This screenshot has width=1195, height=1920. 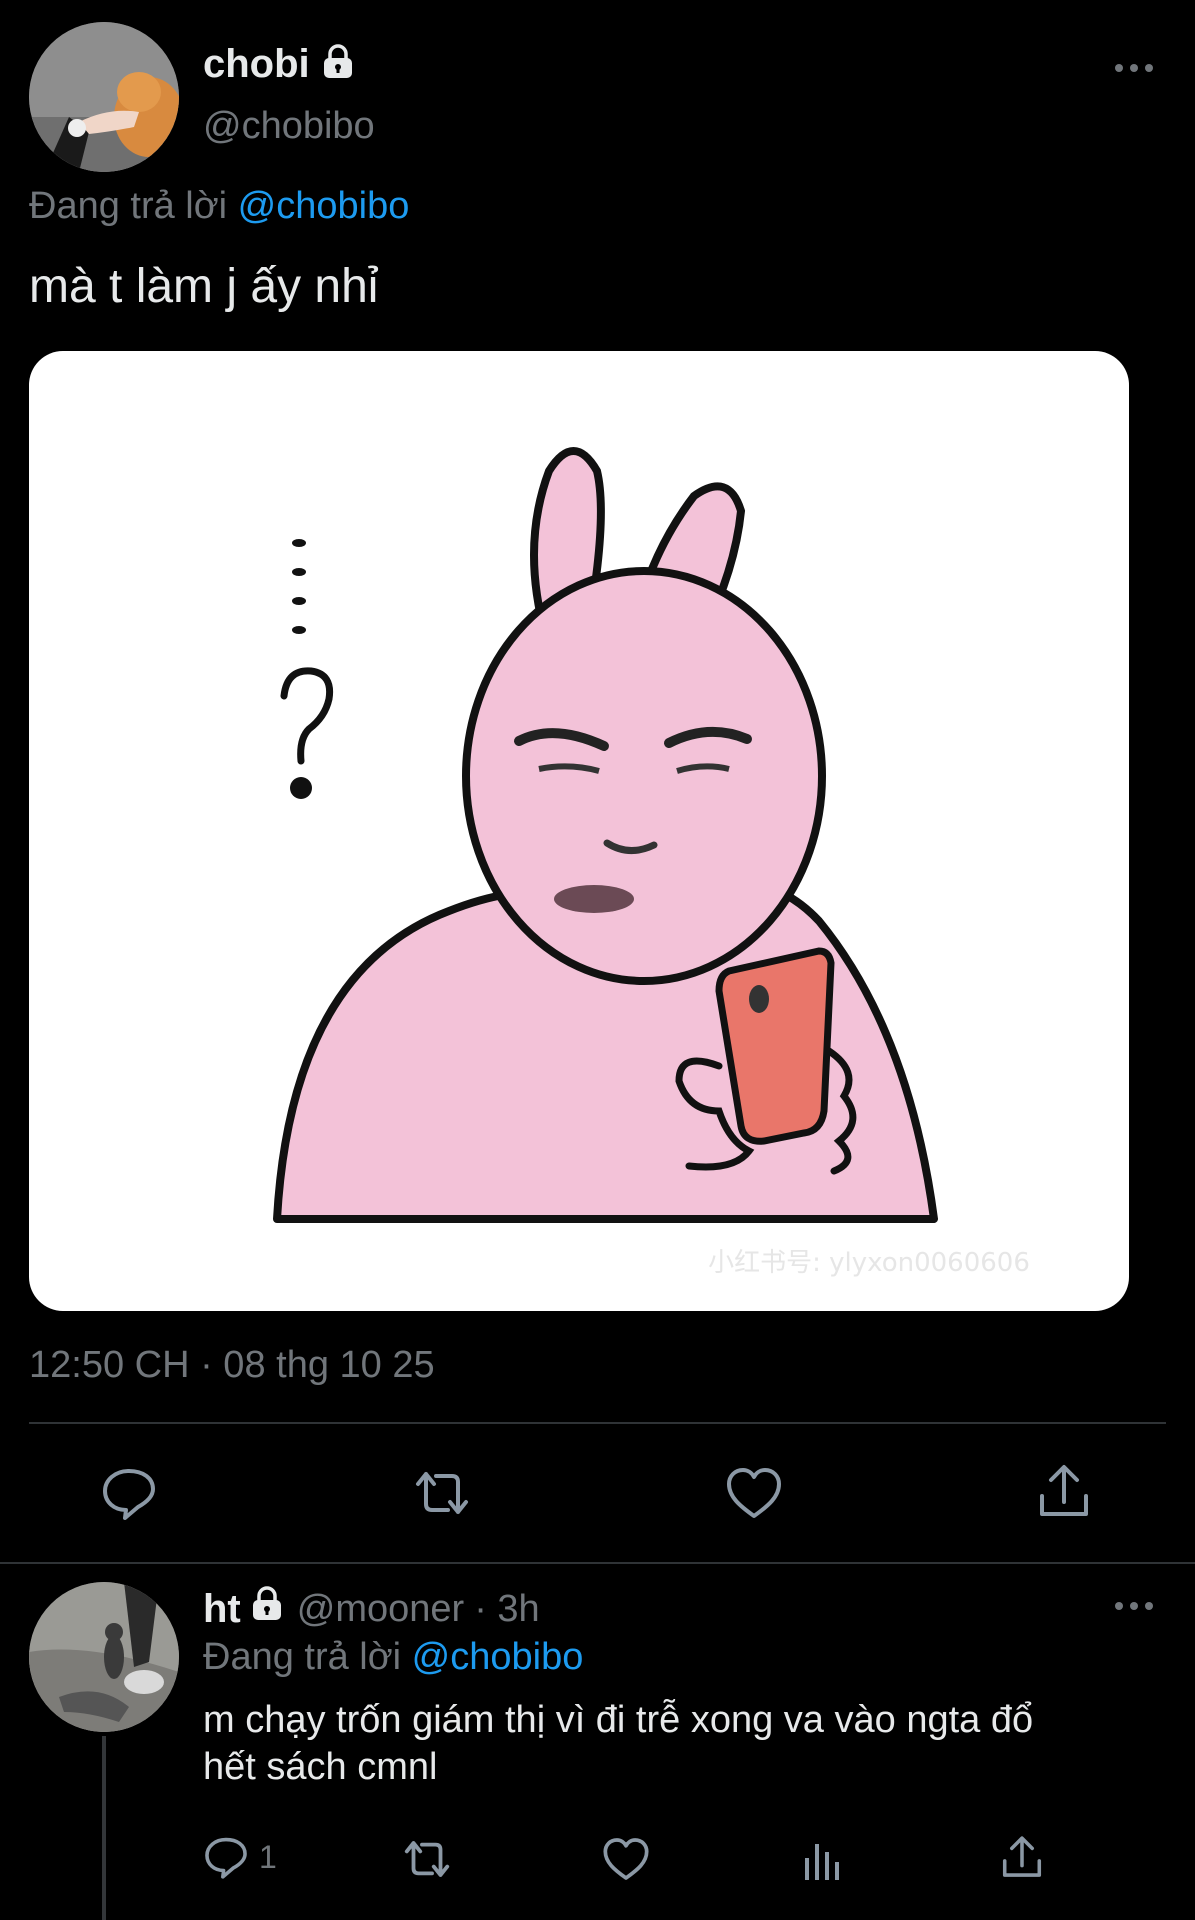 I want to click on reply-replying-to-line: Đang trả lời @chobibo, so click(x=393, y=1657).